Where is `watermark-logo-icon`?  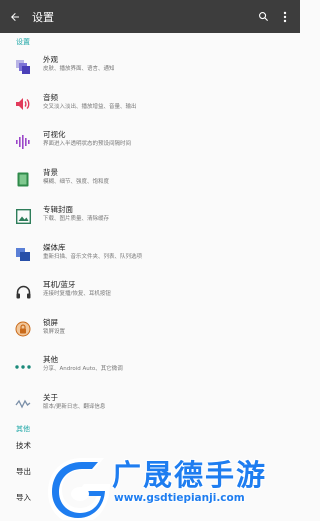
watermark-logo-icon is located at coordinates (79, 489).